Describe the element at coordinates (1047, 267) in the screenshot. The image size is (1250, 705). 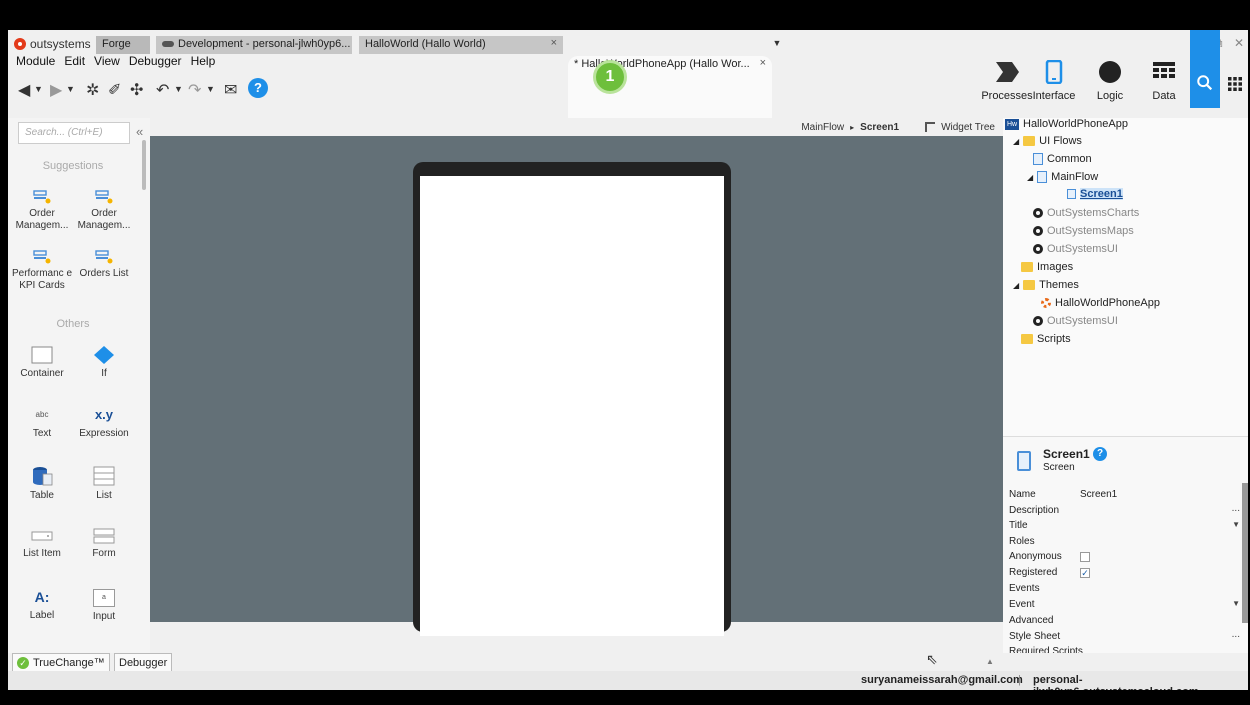
I see `tree-images: Images` at that location.